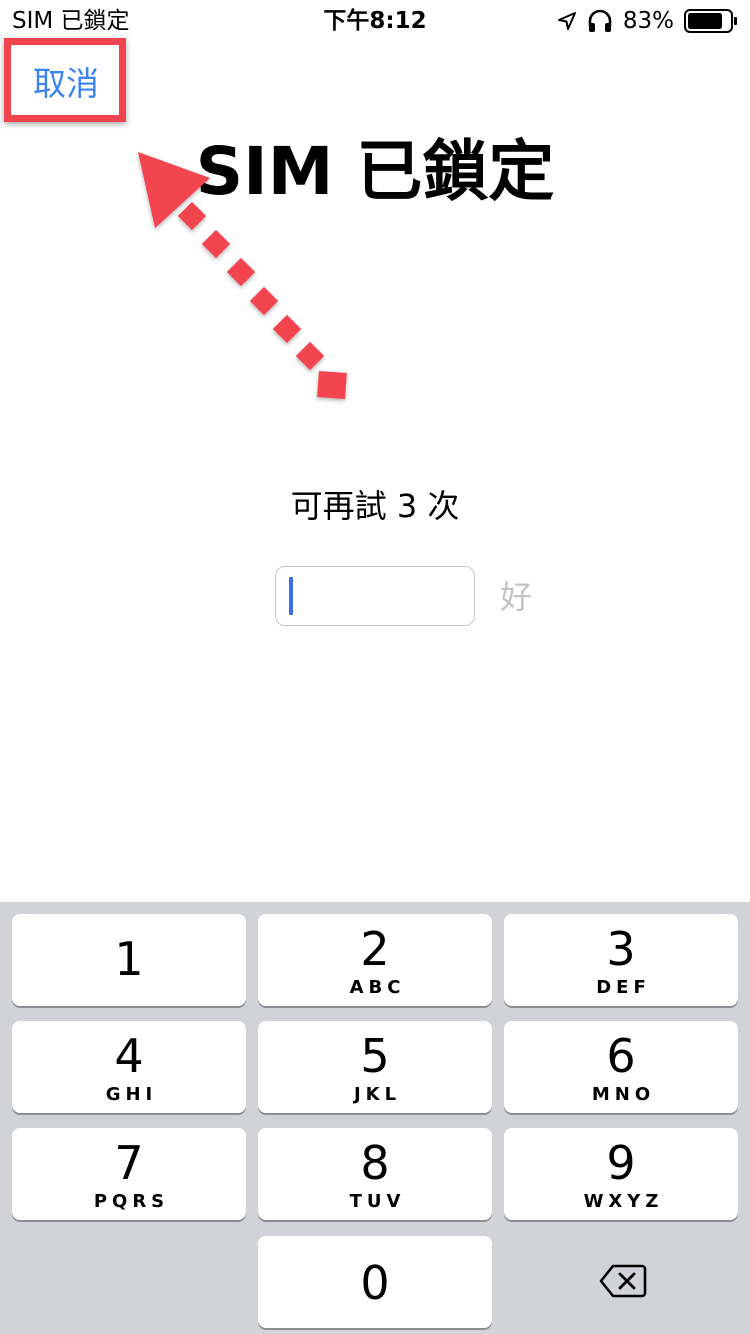  I want to click on key-digit: 3, so click(621, 949).